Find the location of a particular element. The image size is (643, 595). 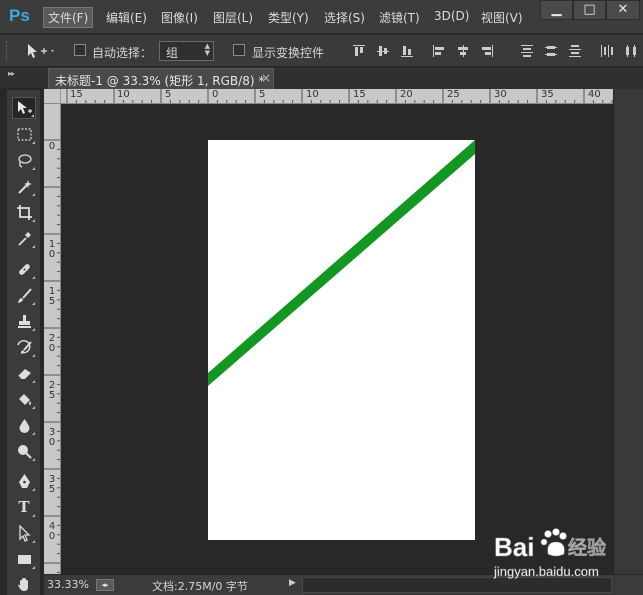

ruler-top-label: 35 is located at coordinates (547, 94).